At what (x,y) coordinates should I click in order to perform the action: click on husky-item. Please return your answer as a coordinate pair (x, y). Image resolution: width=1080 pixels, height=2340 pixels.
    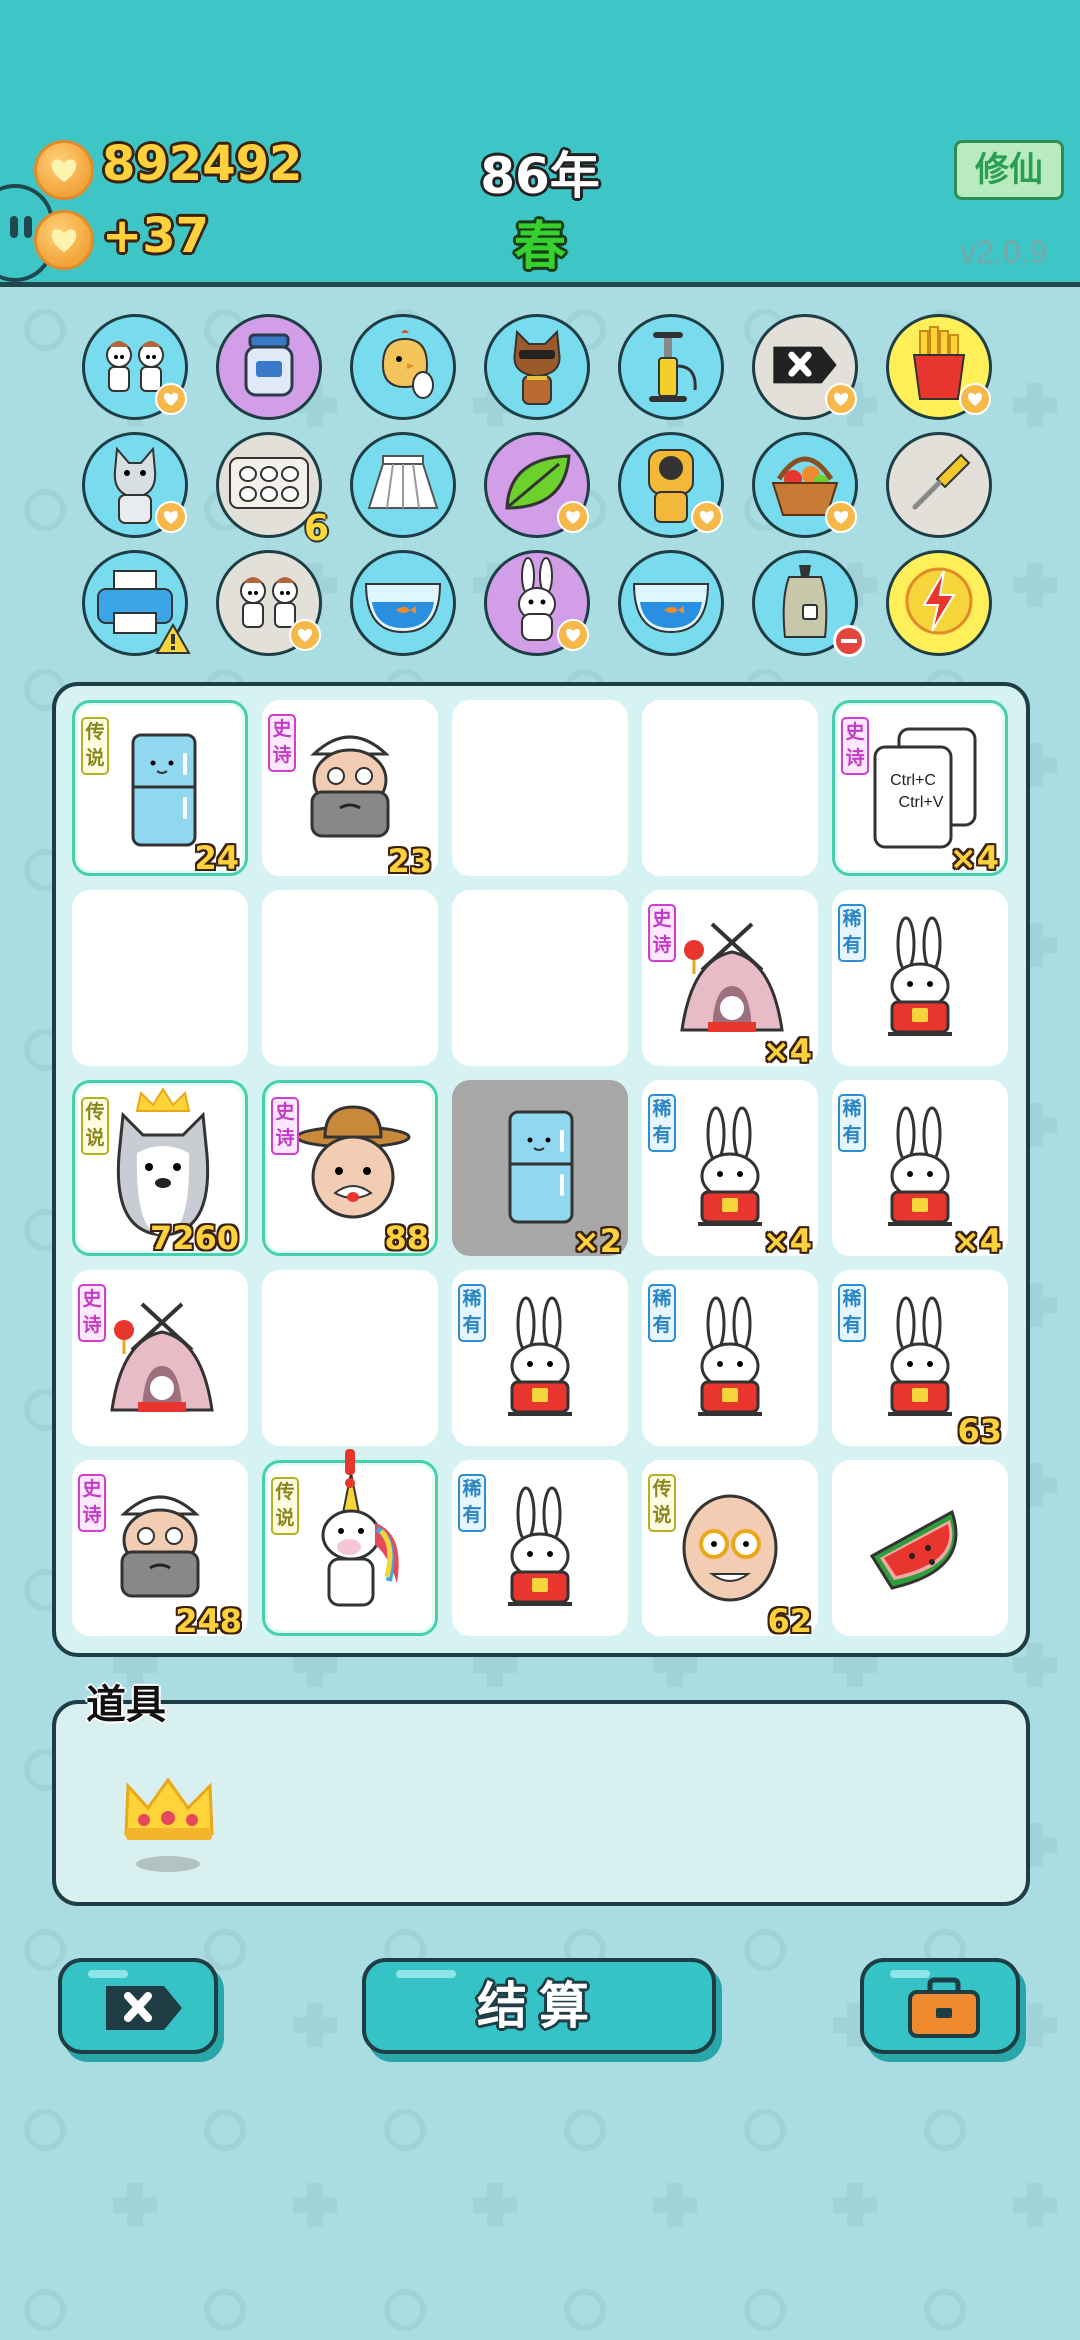
    Looking at the image, I should click on (135, 485).